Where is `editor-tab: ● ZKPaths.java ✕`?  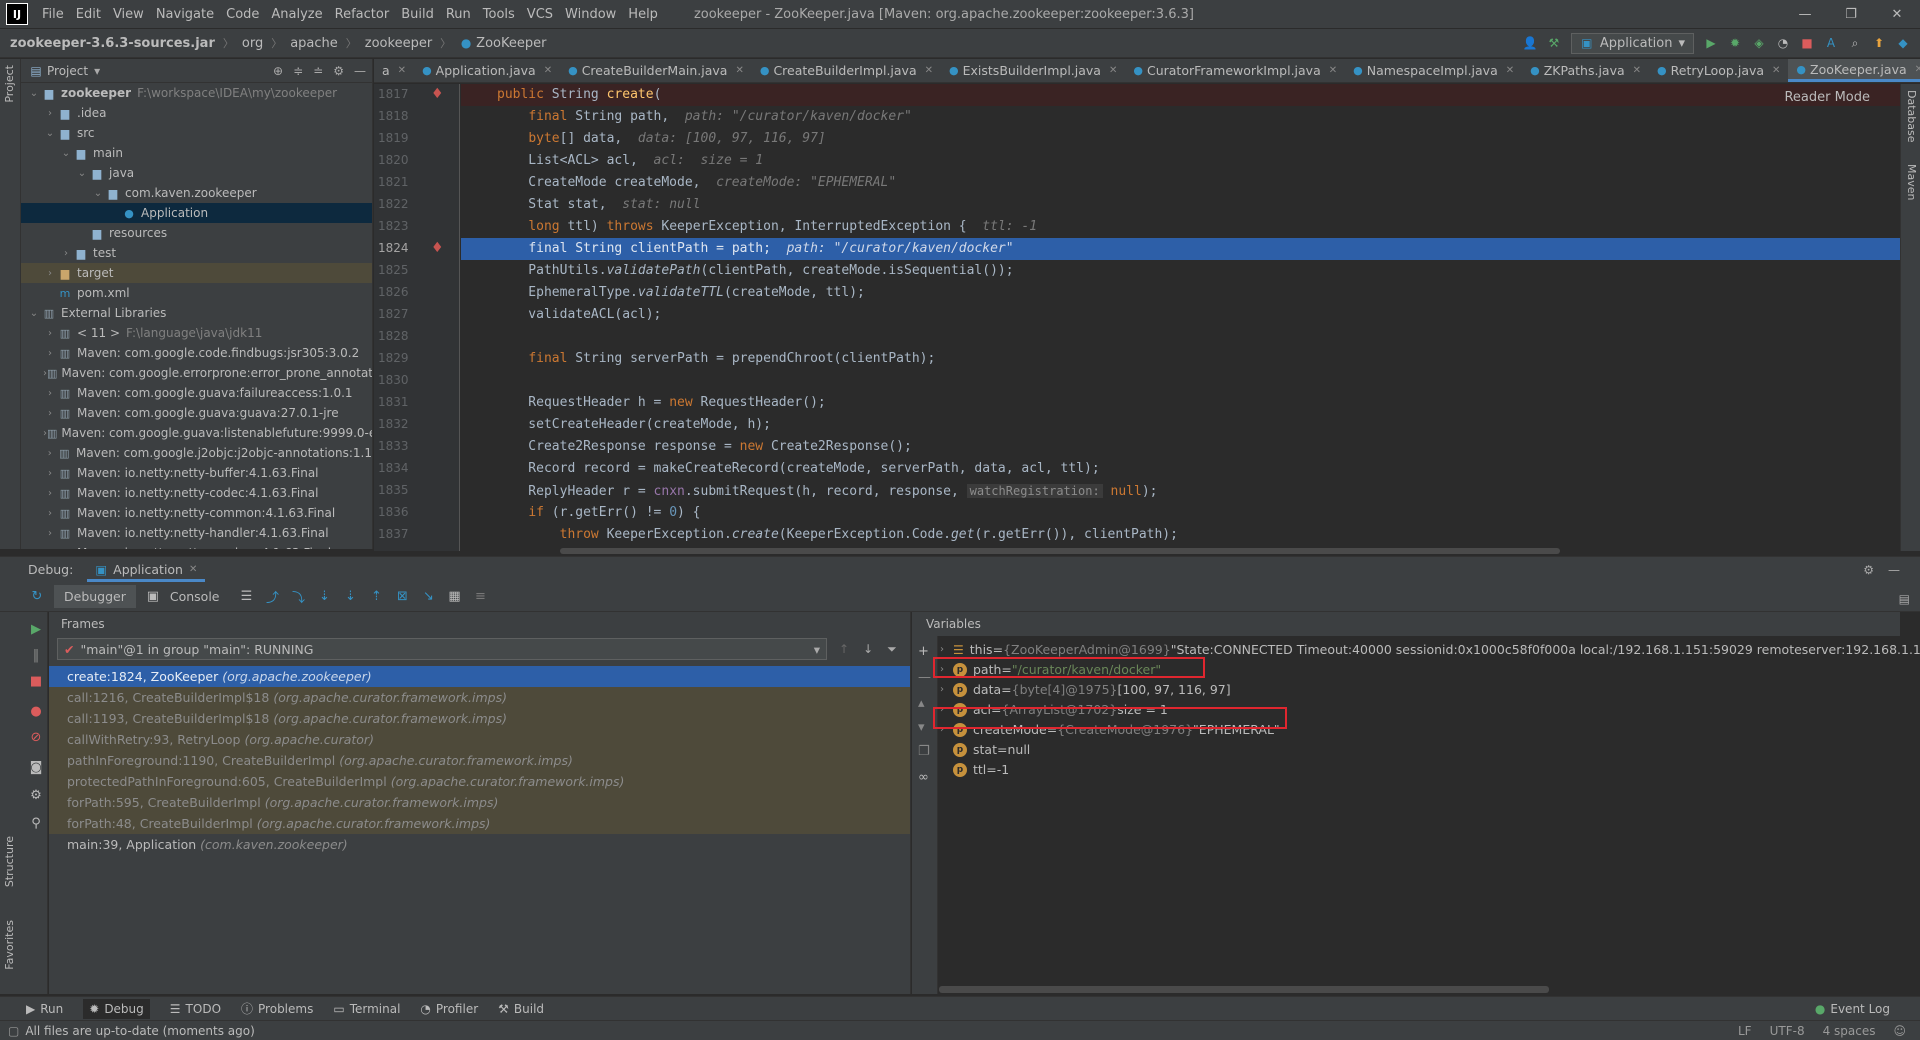
editor-tab: ● ZKPaths.java ✕ is located at coordinates (1585, 70).